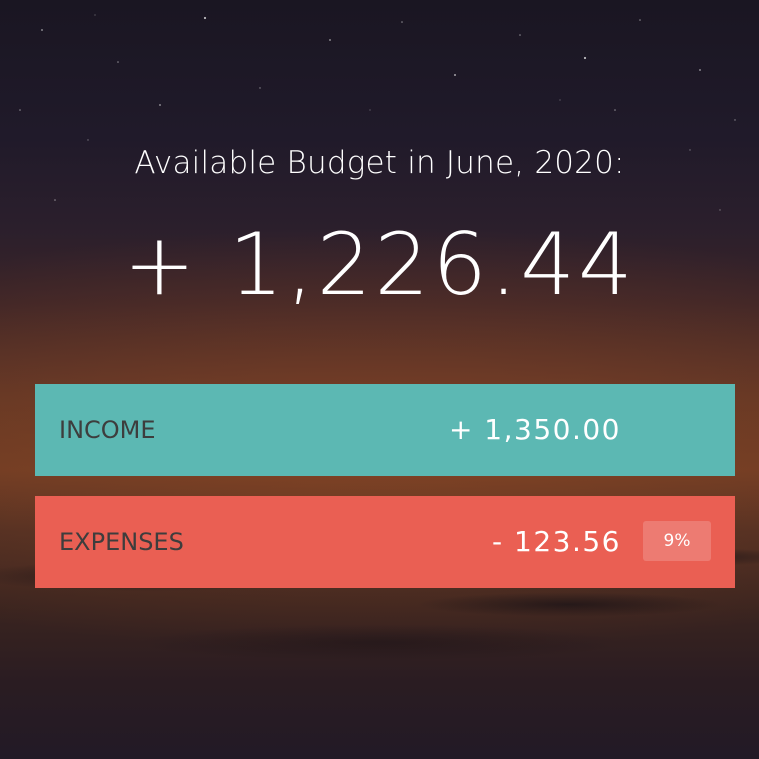 The image size is (759, 759). Describe the element at coordinates (534, 429) in the screenshot. I see `income-value: + 1,350.00` at that location.